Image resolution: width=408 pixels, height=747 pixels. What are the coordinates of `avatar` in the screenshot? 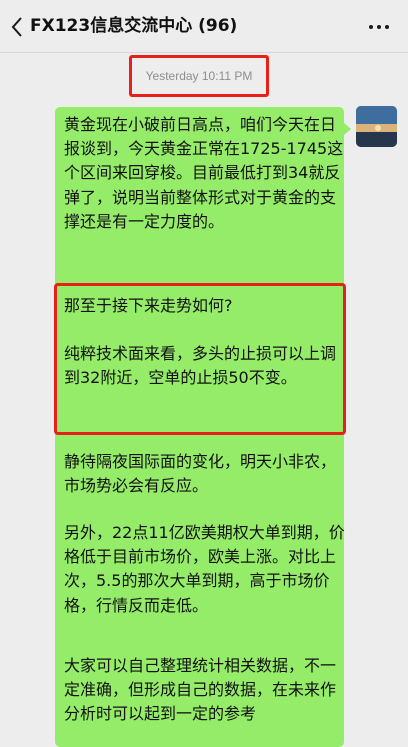 It's located at (376, 126).